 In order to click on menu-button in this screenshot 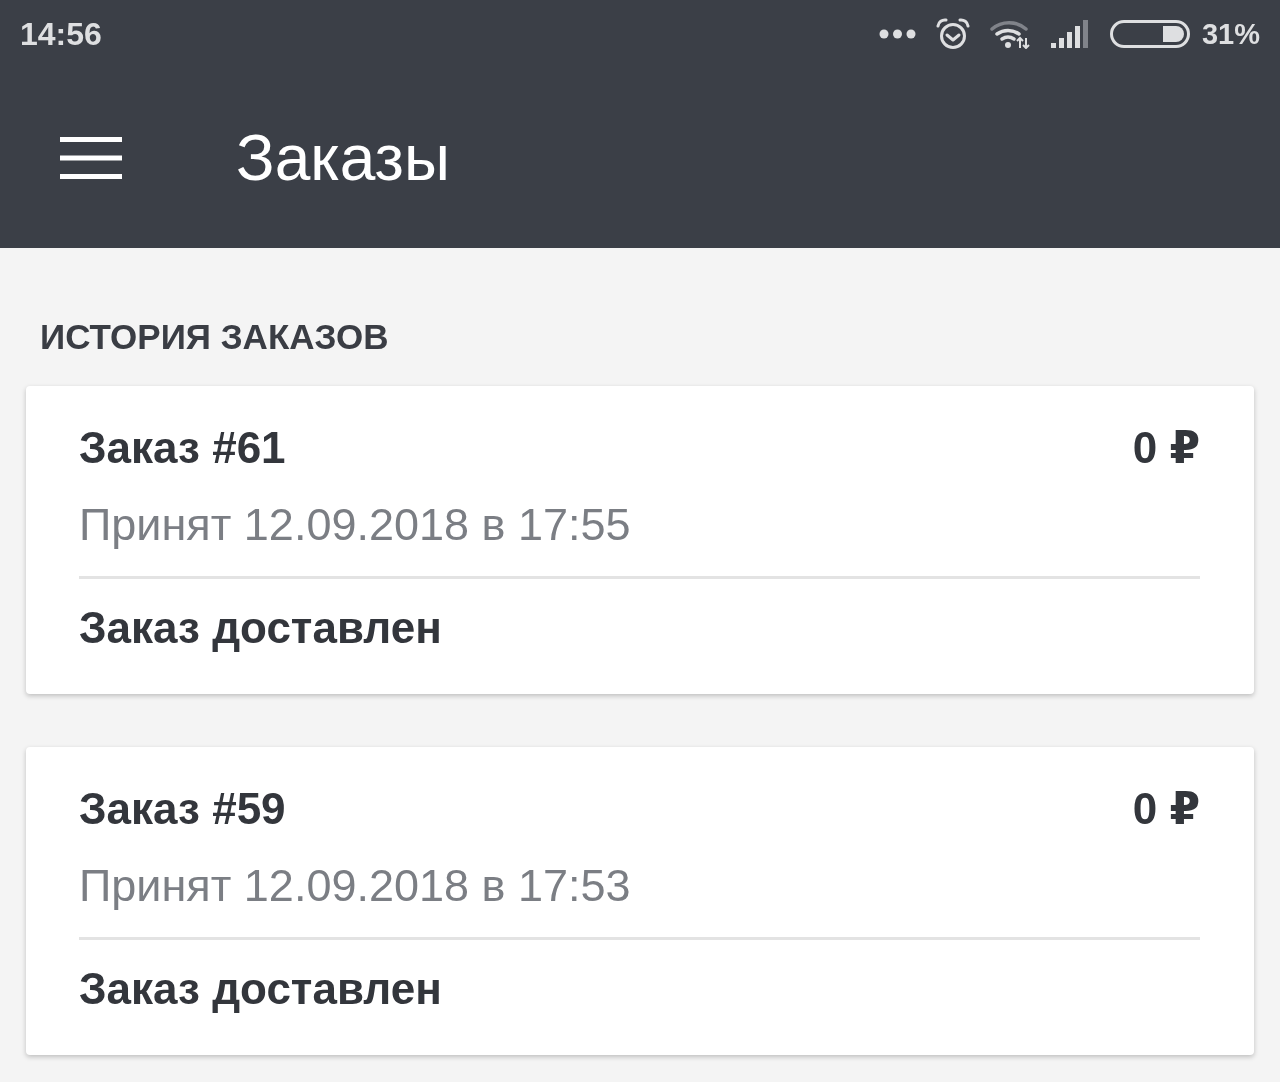, I will do `click(91, 158)`.